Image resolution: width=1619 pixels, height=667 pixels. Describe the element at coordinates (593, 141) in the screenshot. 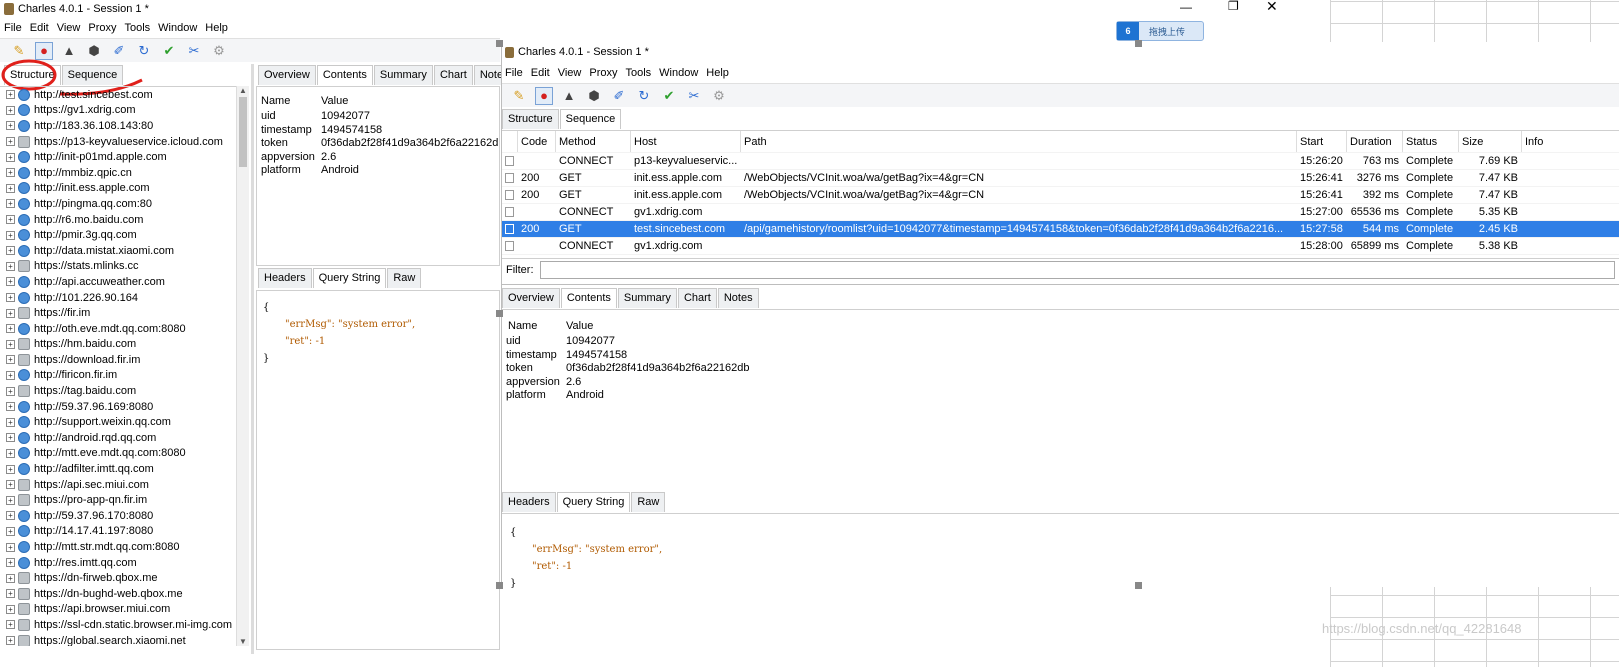

I see `col-method: Method` at that location.